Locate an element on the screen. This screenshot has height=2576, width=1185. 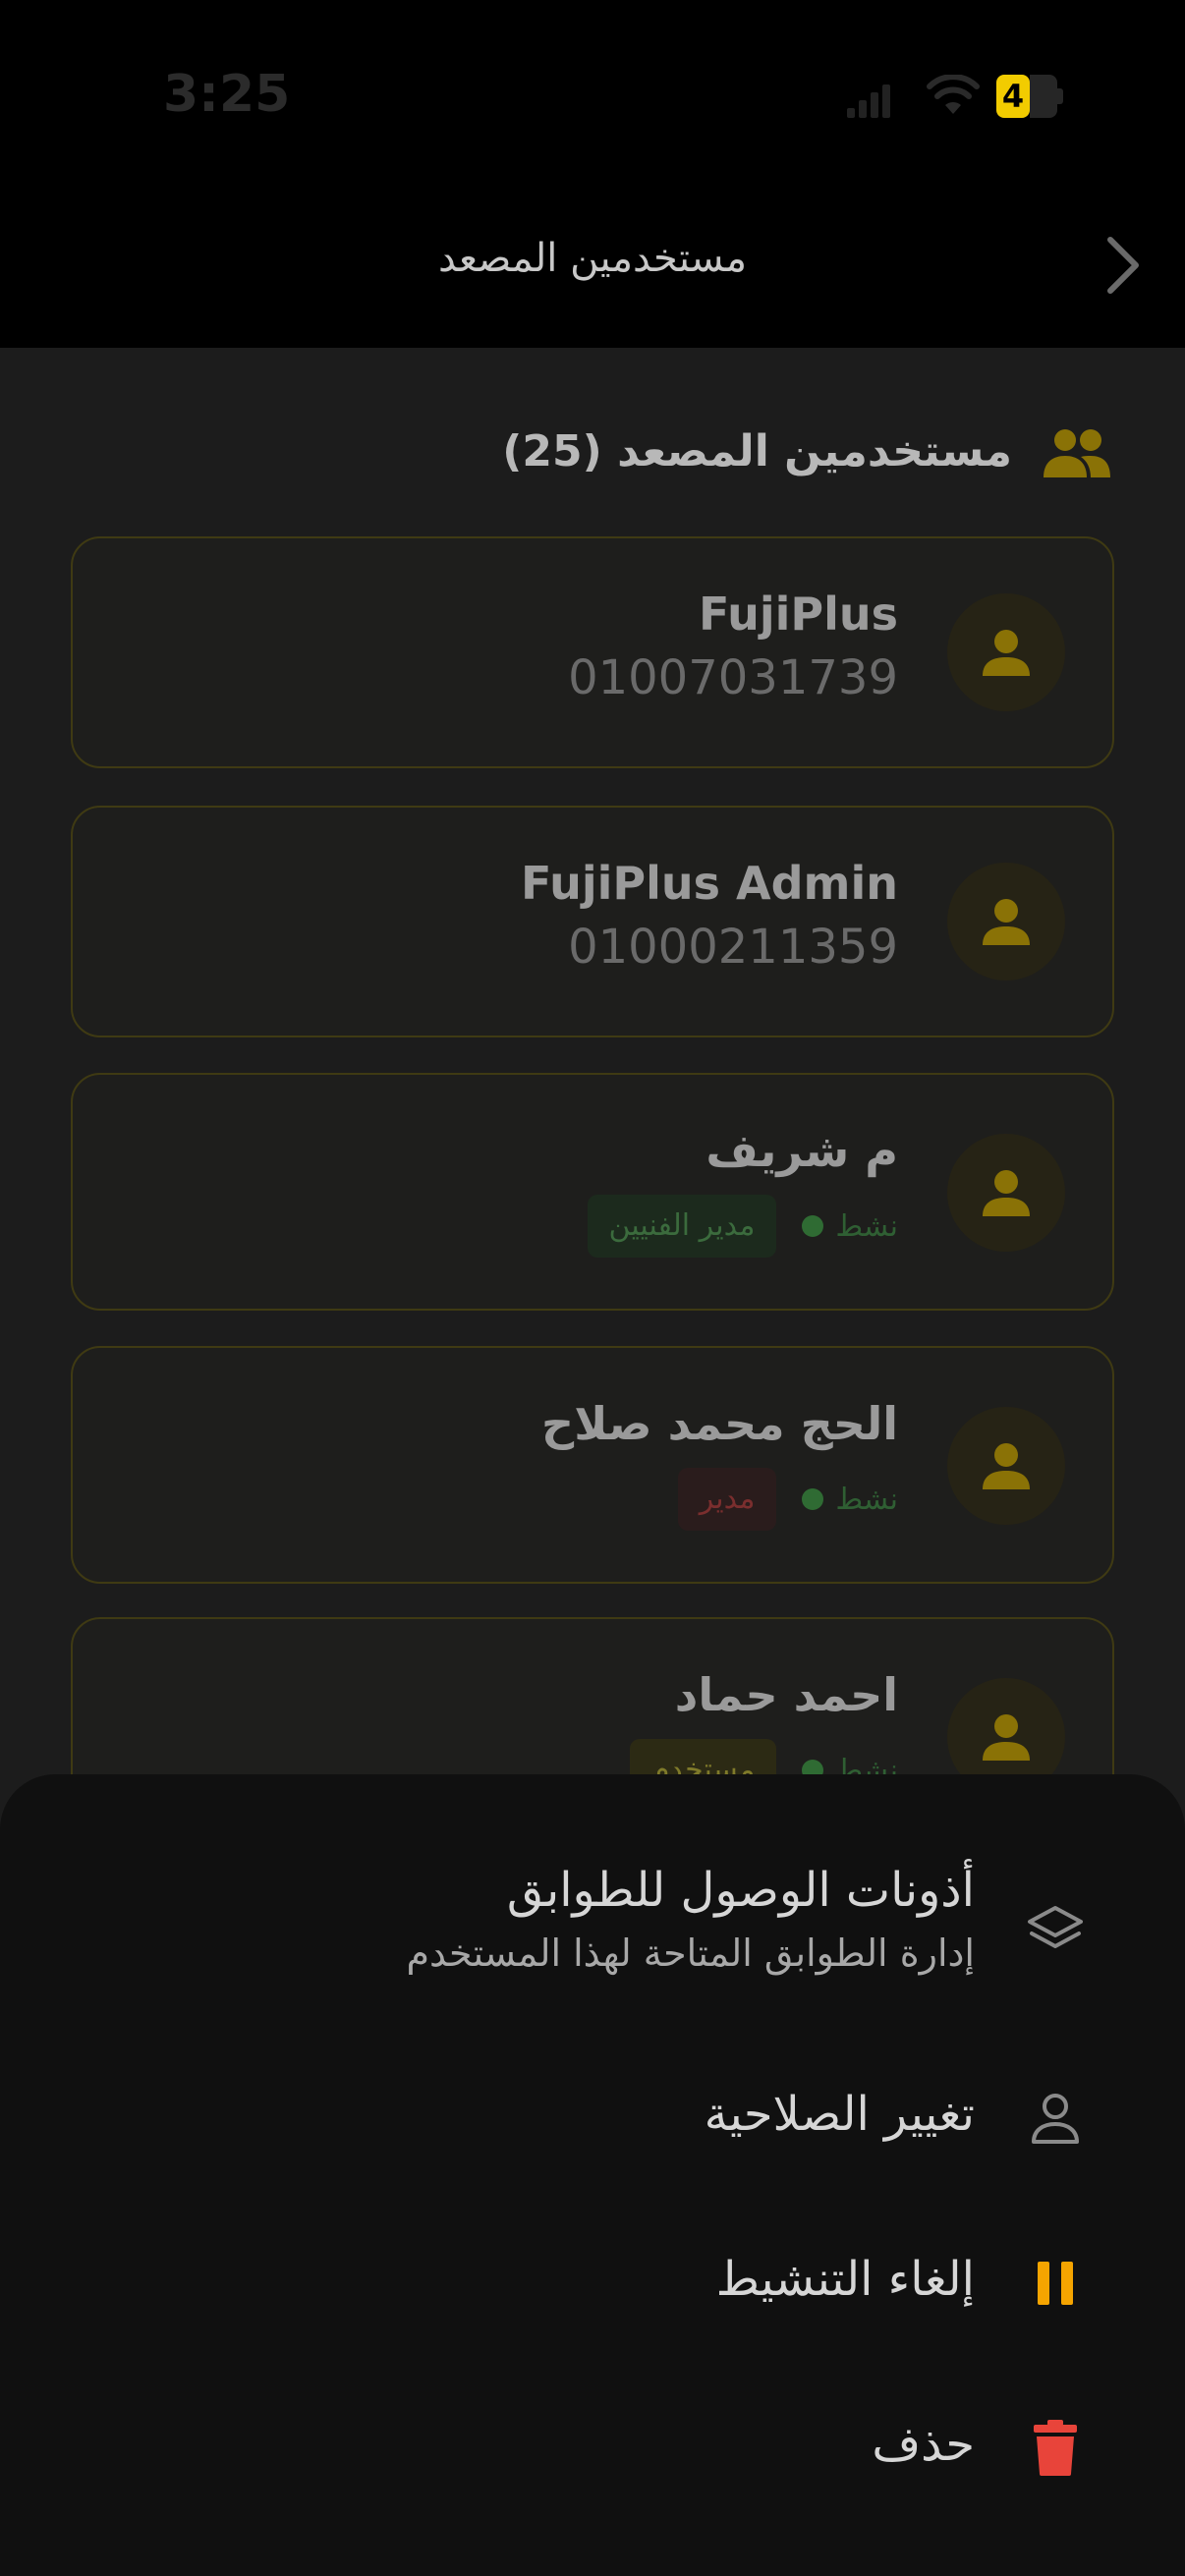
wifi-icon is located at coordinates (954, 94).